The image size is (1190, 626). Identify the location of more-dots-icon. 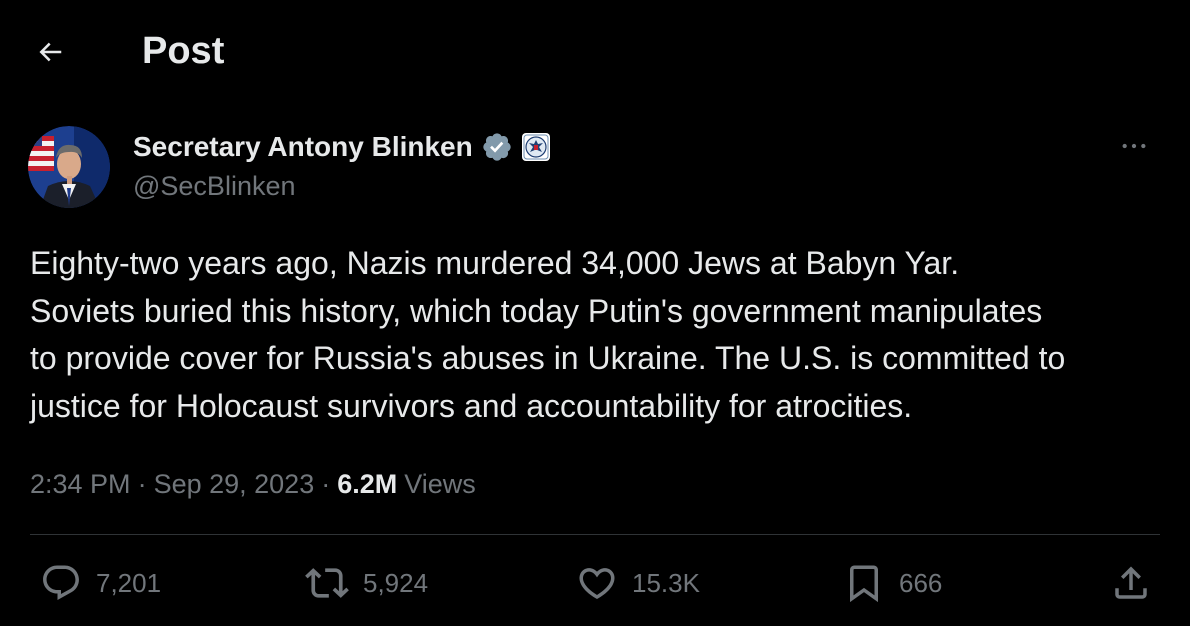
(1134, 146).